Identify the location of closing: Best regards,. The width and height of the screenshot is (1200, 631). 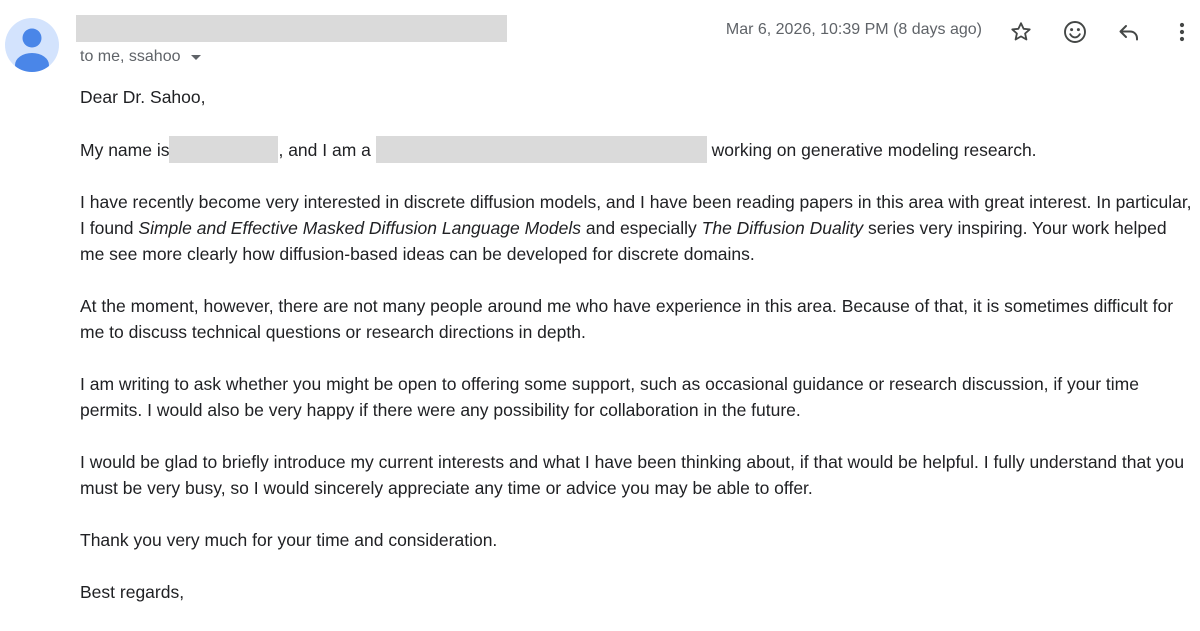
(132, 592).